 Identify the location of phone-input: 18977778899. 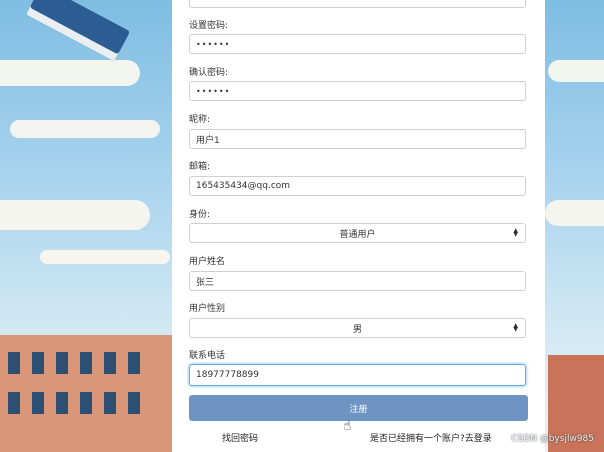
(357, 375).